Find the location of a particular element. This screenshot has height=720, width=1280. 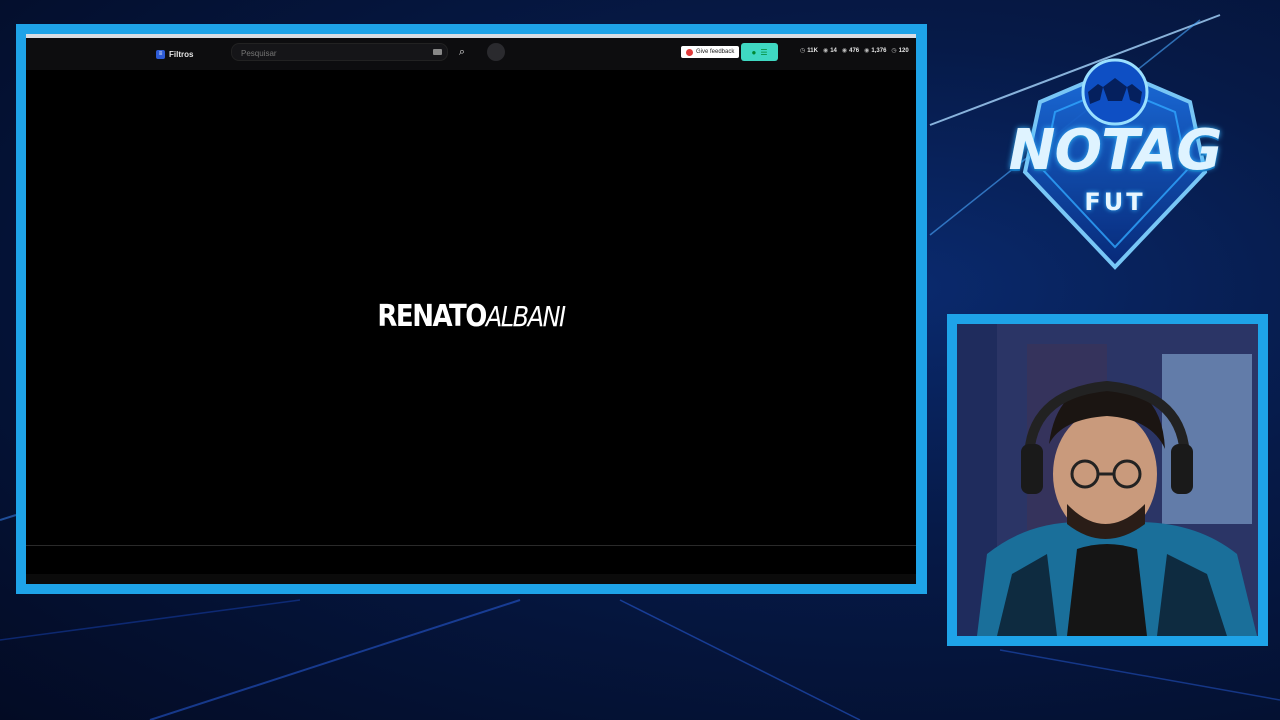

filters-button: ≡ Filtros is located at coordinates (174, 54).